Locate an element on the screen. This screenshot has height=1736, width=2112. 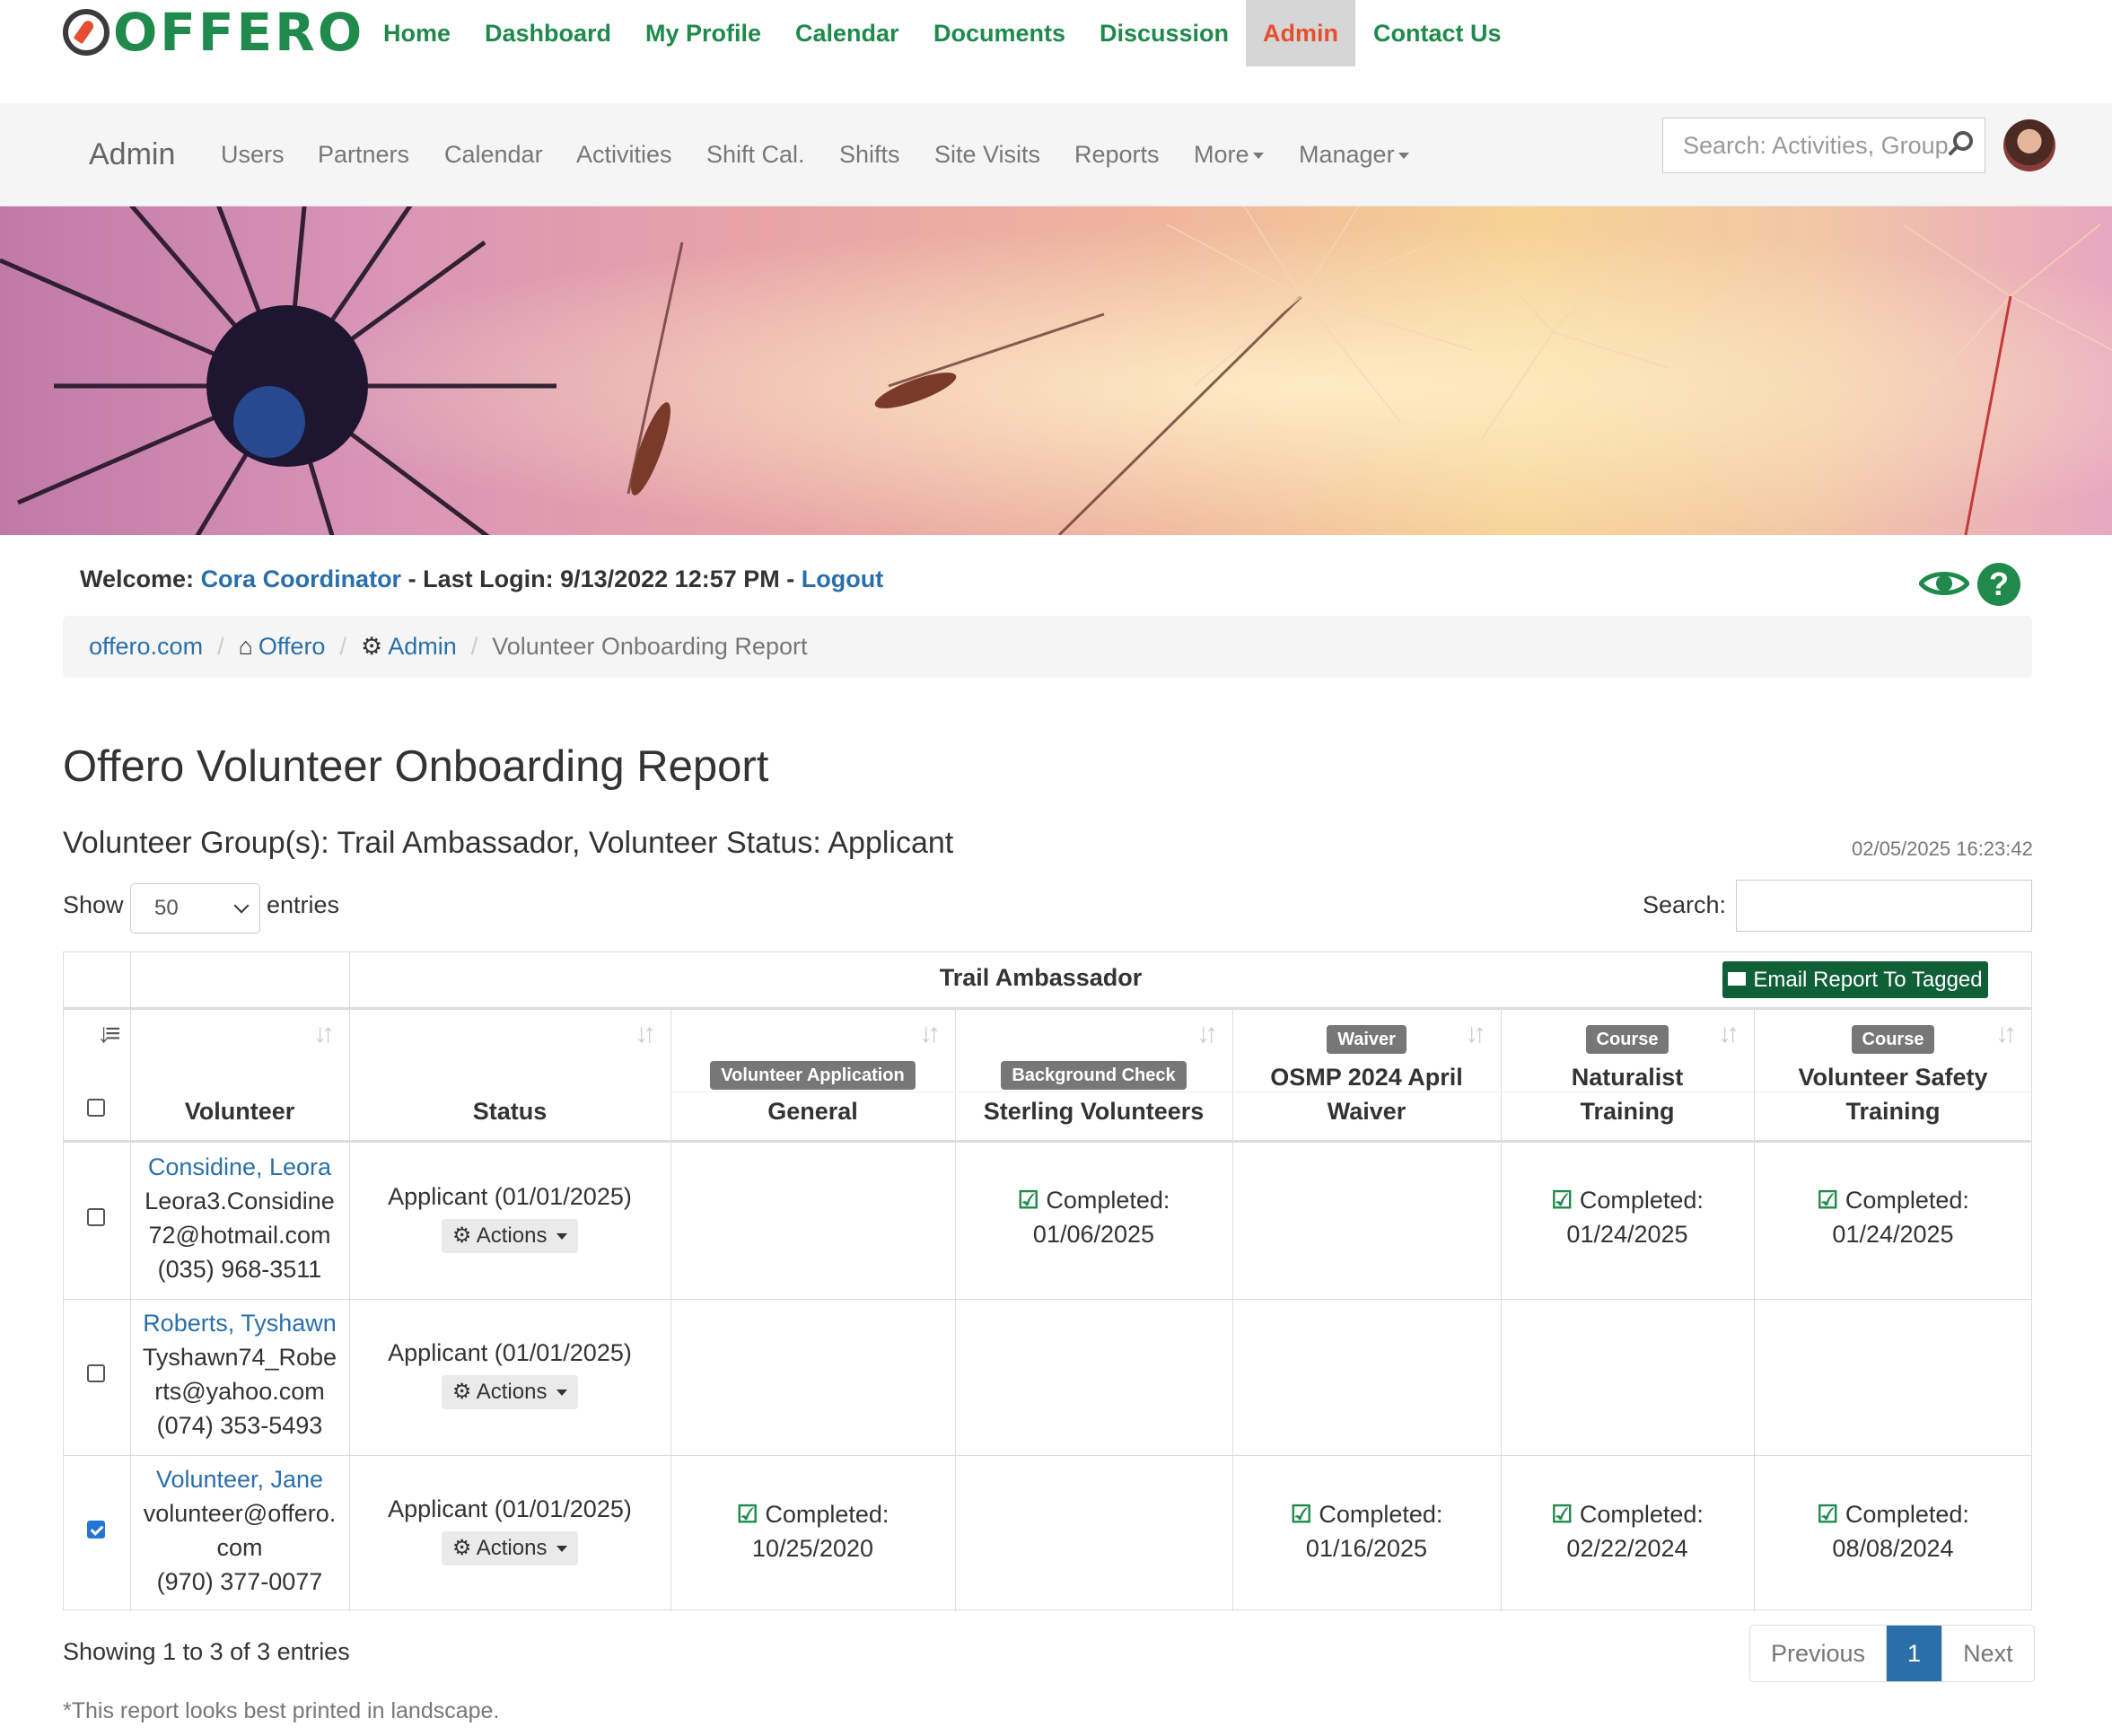
current-user-link: Cora Coordinator is located at coordinates (301, 579).